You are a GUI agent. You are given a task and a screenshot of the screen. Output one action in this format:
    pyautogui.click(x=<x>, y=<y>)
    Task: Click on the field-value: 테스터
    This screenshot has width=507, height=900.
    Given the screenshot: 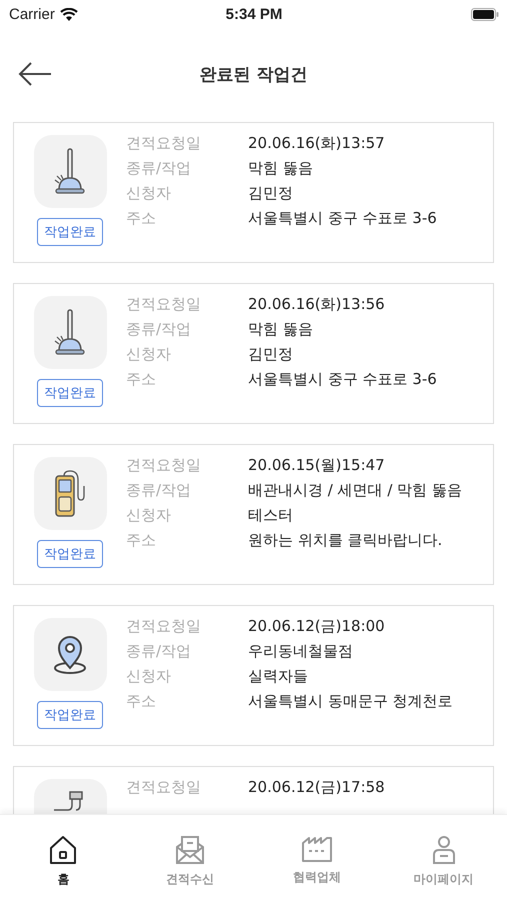 What is the action you would take?
    pyautogui.click(x=271, y=515)
    